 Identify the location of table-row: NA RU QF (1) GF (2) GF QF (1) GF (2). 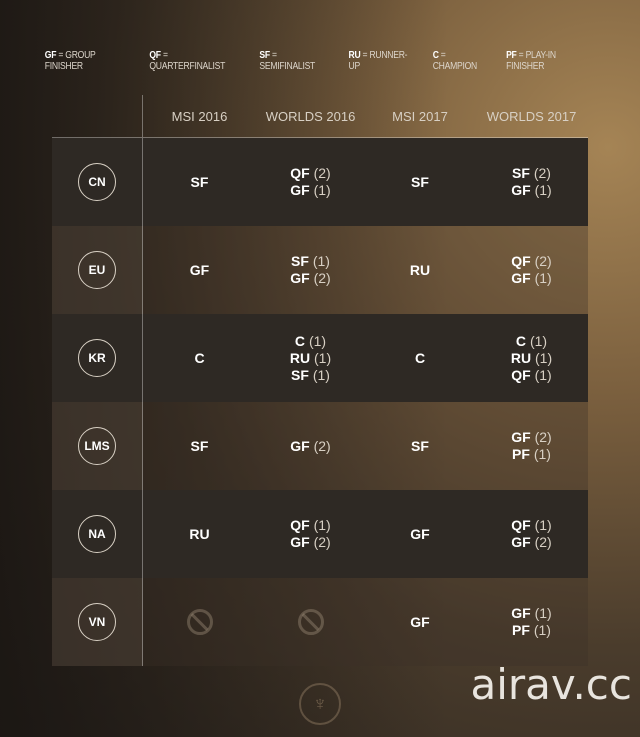
(320, 534).